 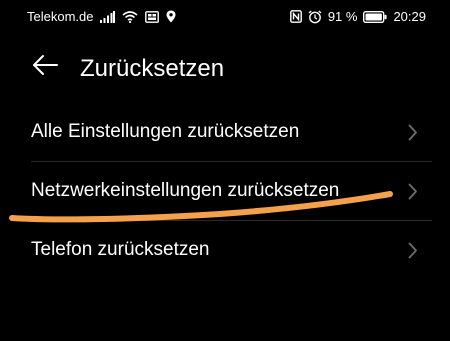 What do you see at coordinates (108, 17) in the screenshot?
I see `signal-icon` at bounding box center [108, 17].